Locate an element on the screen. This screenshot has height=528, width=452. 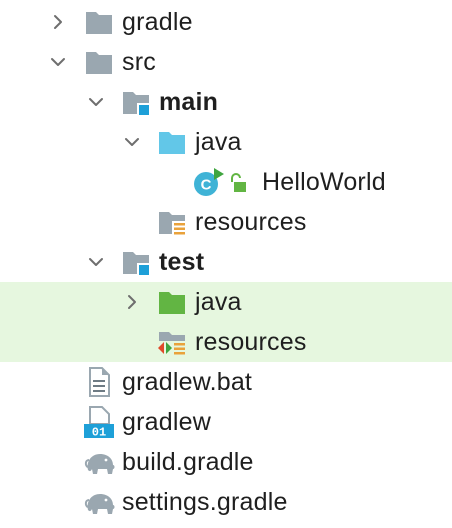
tree-row-test: test is located at coordinates (226, 262).